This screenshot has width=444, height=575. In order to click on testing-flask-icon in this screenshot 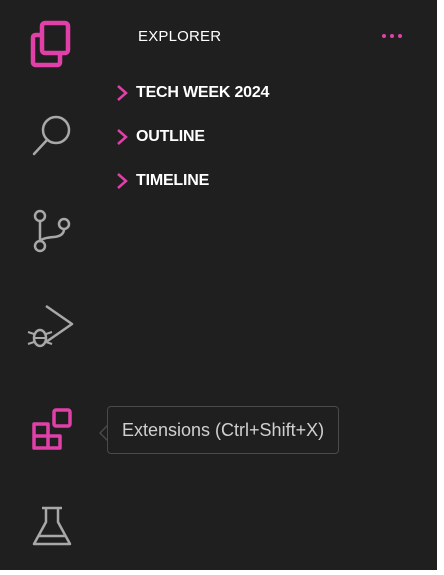, I will do `click(52, 526)`.